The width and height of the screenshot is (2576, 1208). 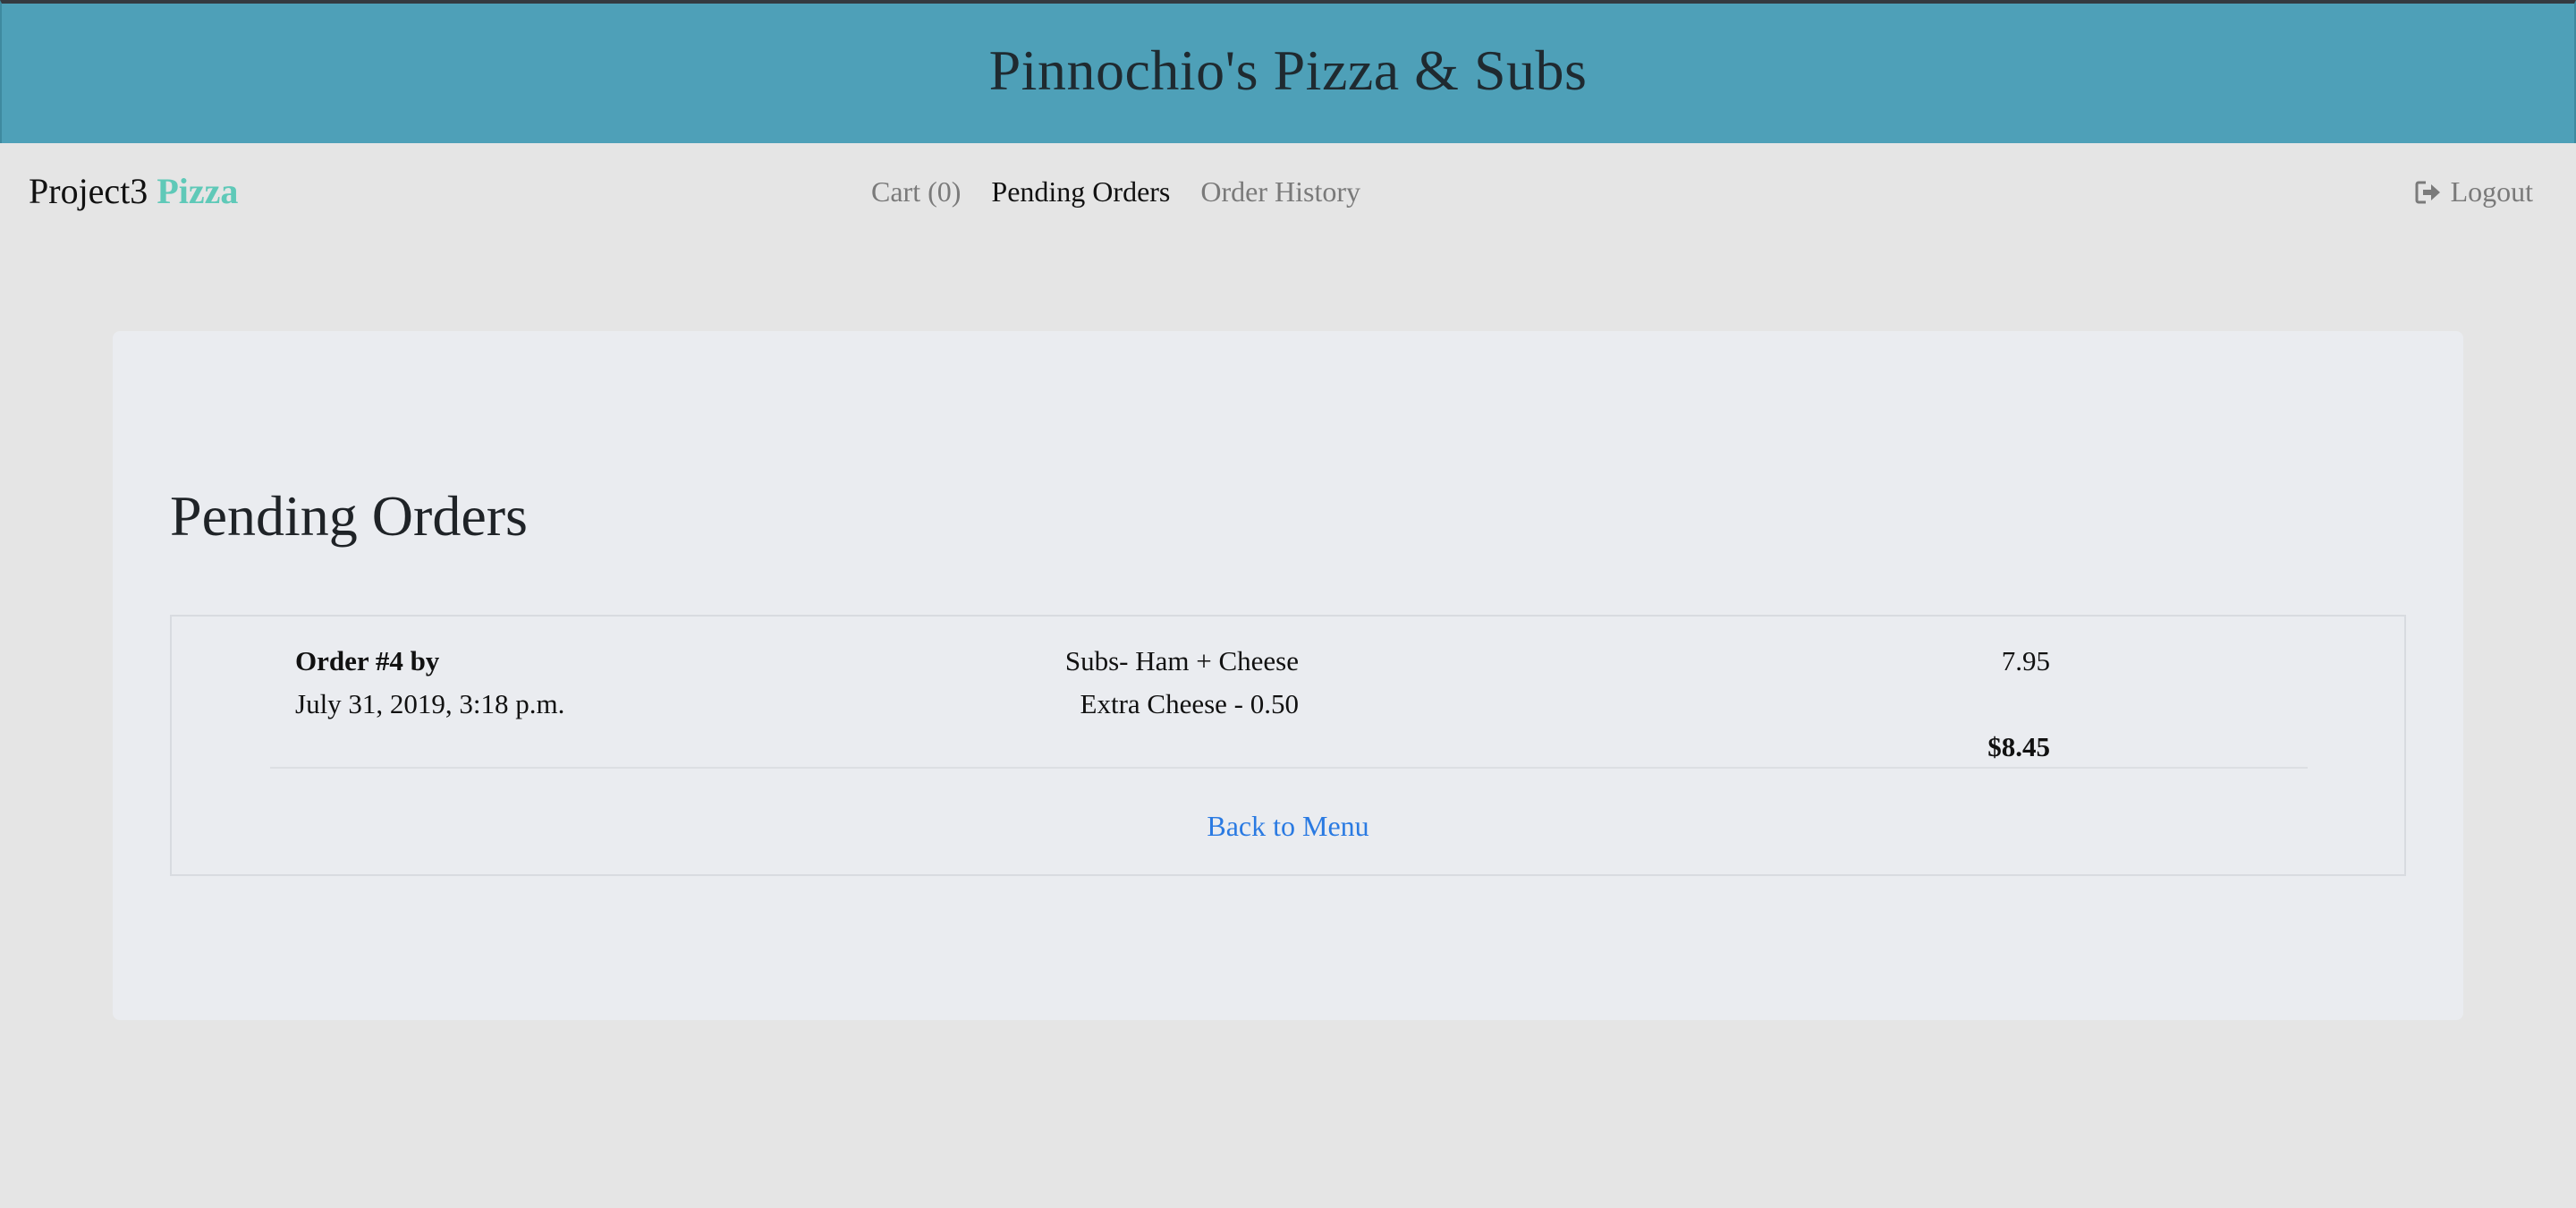 I want to click on logout-button: Logout, so click(x=2474, y=192).